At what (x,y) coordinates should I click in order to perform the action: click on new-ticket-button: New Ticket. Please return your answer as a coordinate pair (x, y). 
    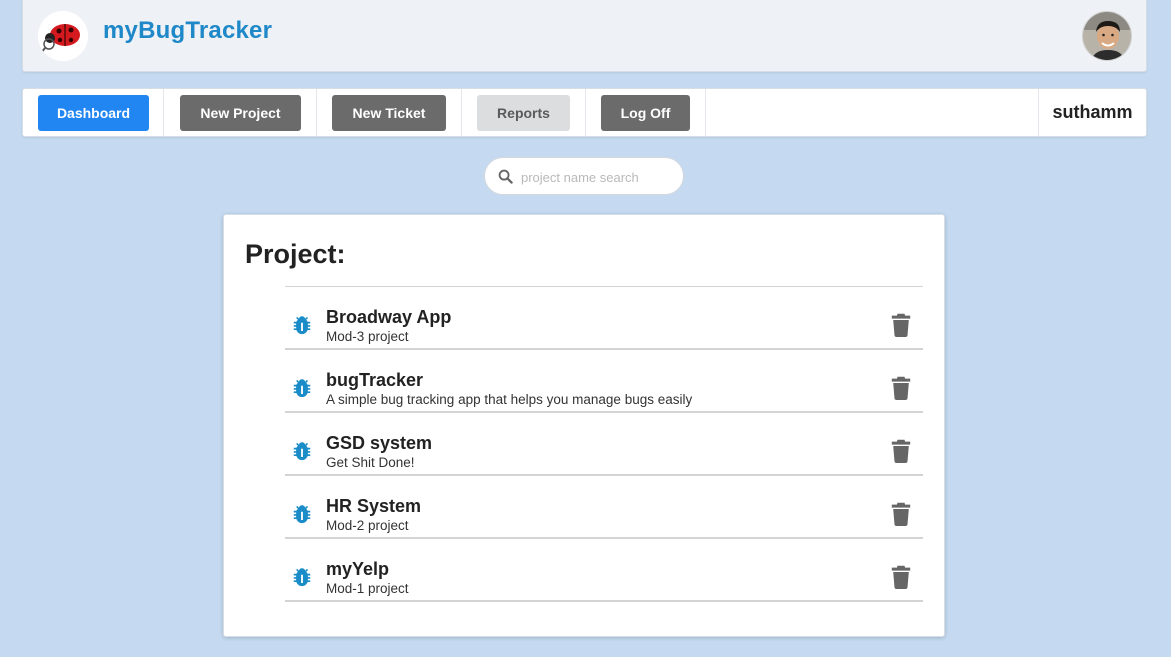
    Looking at the image, I should click on (389, 113).